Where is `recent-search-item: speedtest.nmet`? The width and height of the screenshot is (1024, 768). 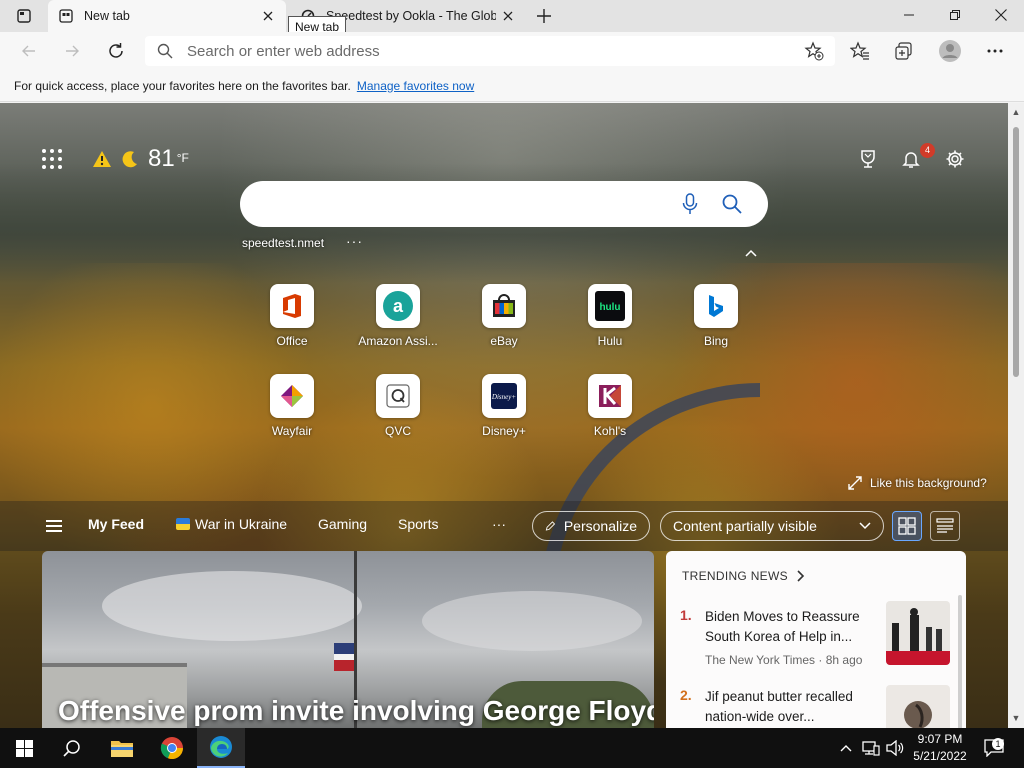
recent-search-item: speedtest.nmet is located at coordinates (283, 243).